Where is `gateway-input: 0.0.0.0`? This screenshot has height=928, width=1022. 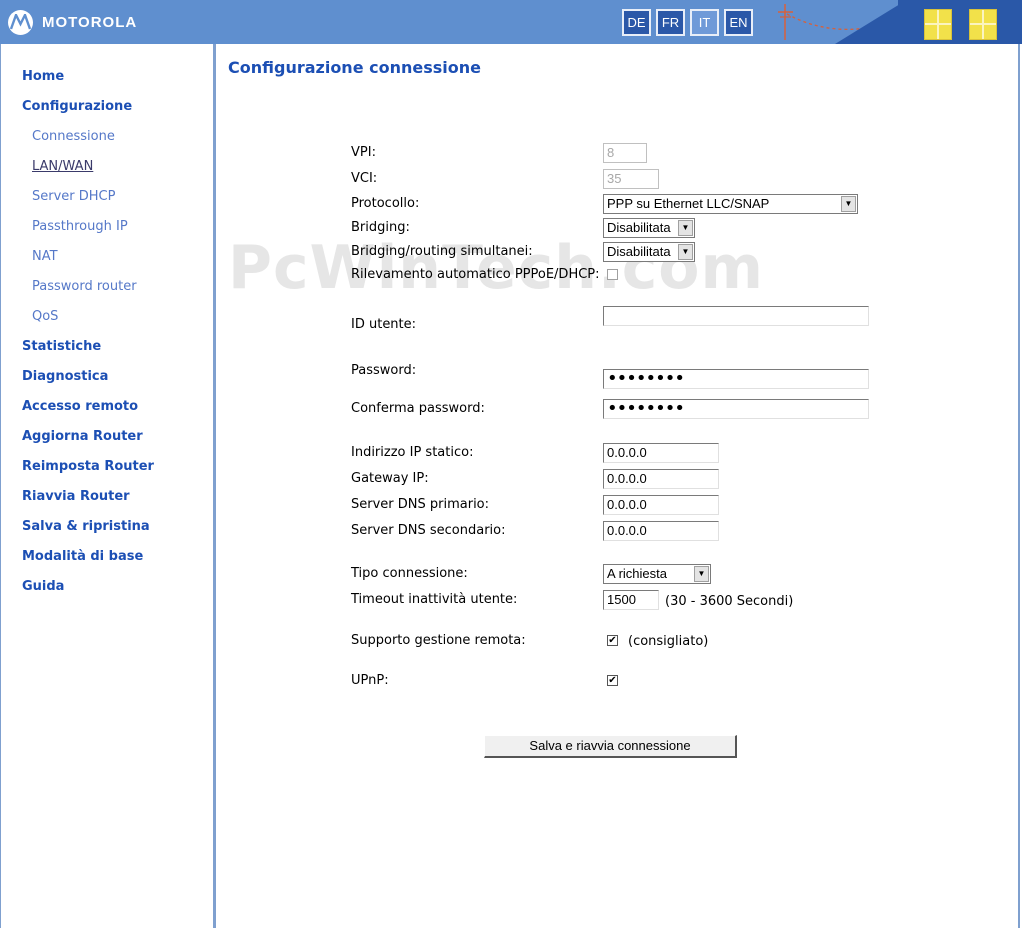 gateway-input: 0.0.0.0 is located at coordinates (661, 479).